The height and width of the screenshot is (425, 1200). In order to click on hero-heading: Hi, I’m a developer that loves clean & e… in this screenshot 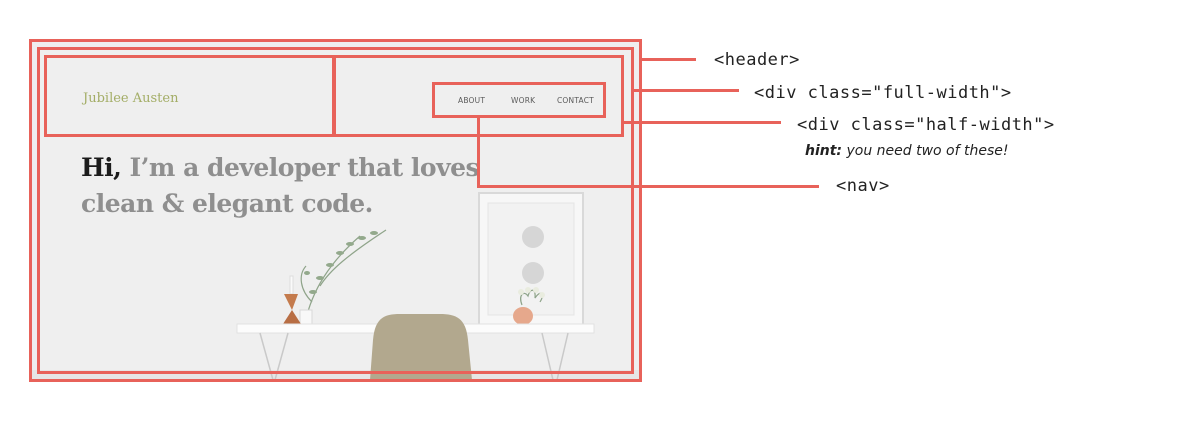, I will do `click(280, 186)`.